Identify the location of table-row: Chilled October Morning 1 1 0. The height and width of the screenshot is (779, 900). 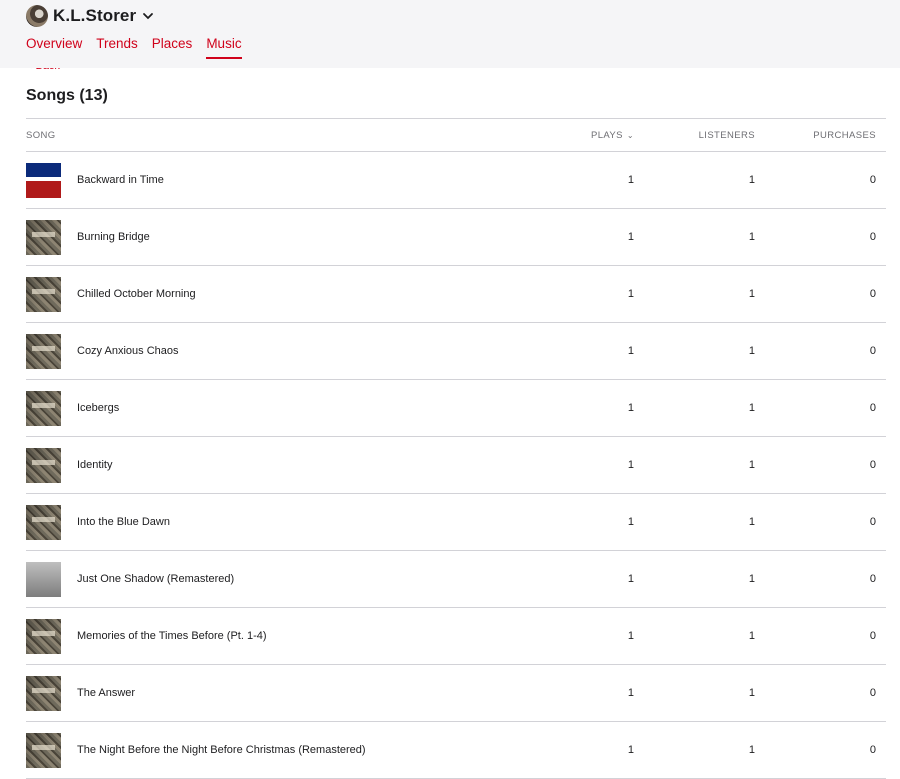
(456, 294).